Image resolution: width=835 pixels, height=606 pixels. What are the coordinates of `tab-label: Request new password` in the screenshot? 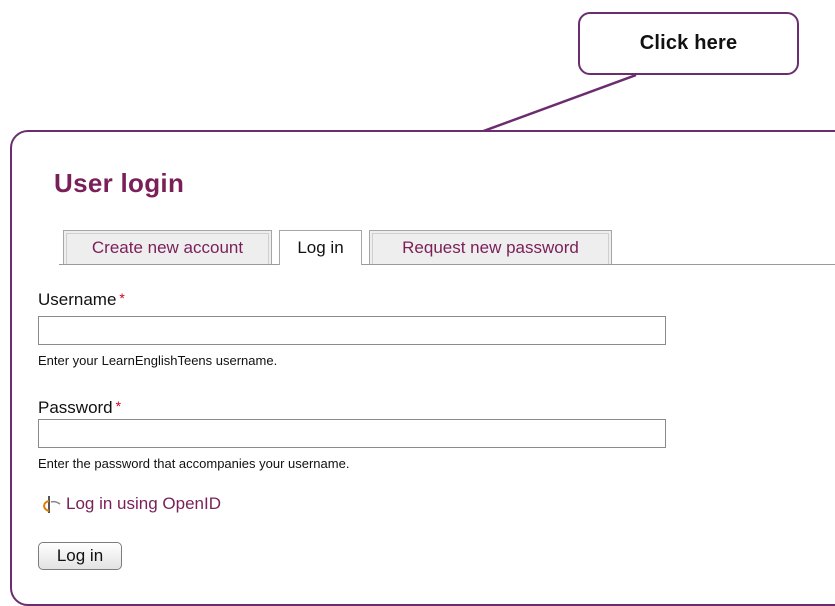 It's located at (490, 247).